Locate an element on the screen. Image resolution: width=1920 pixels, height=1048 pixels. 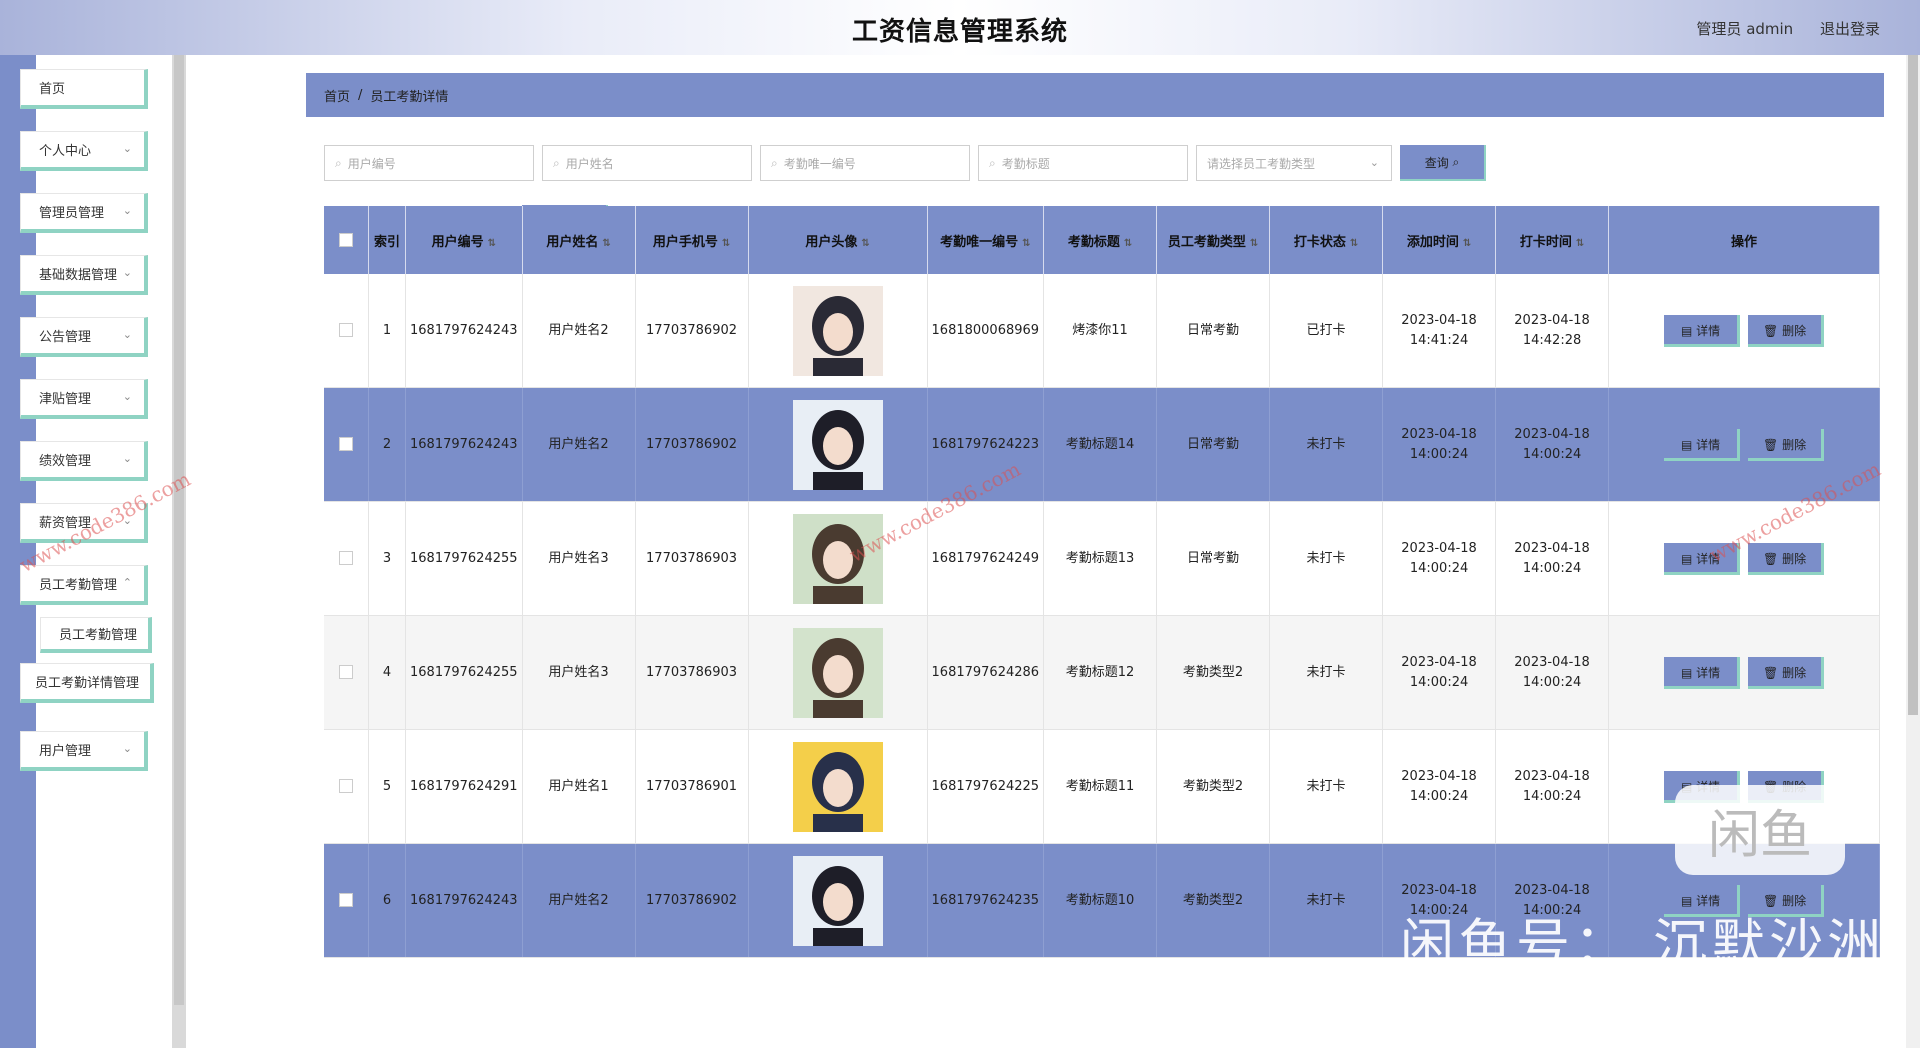
select-all-header is located at coordinates (346, 240).